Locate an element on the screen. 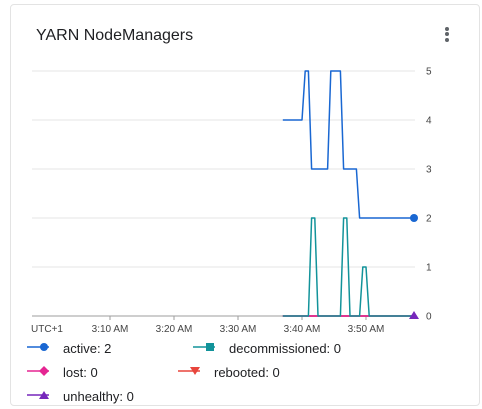 The width and height of the screenshot is (482, 409). y-tick-label: 5 is located at coordinates (429, 72).